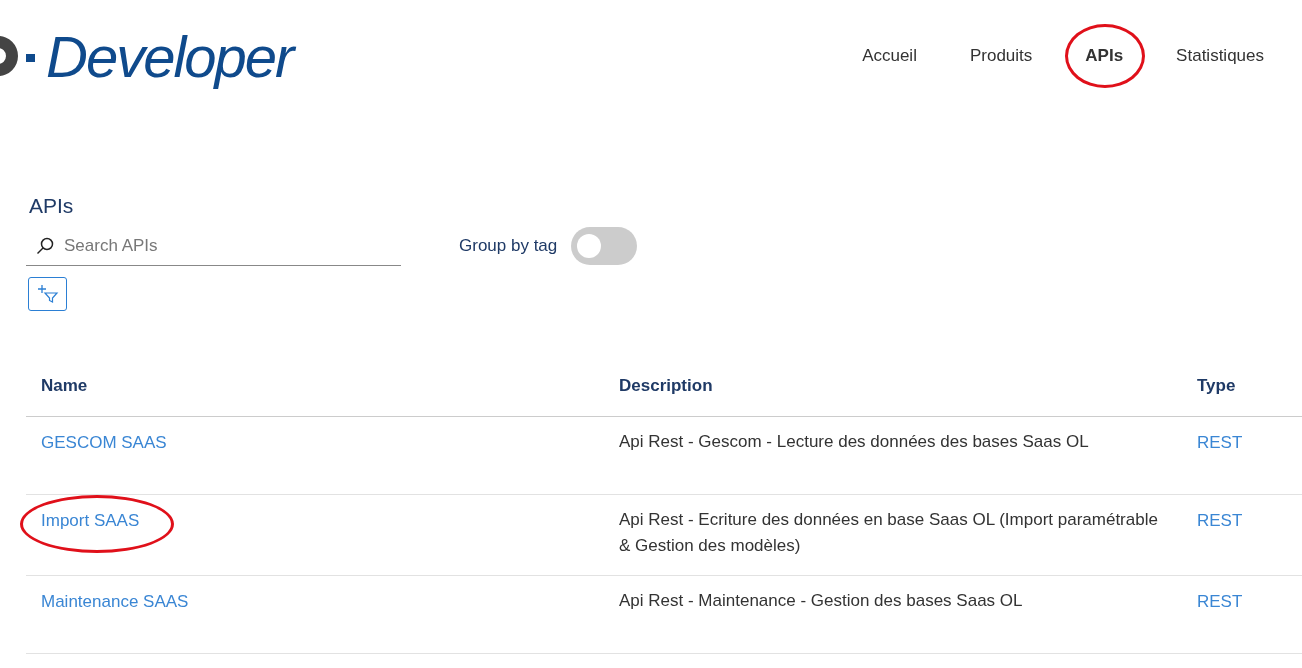 Image resolution: width=1302 pixels, height=668 pixels. I want to click on filter-plus-icon, so click(47, 294).